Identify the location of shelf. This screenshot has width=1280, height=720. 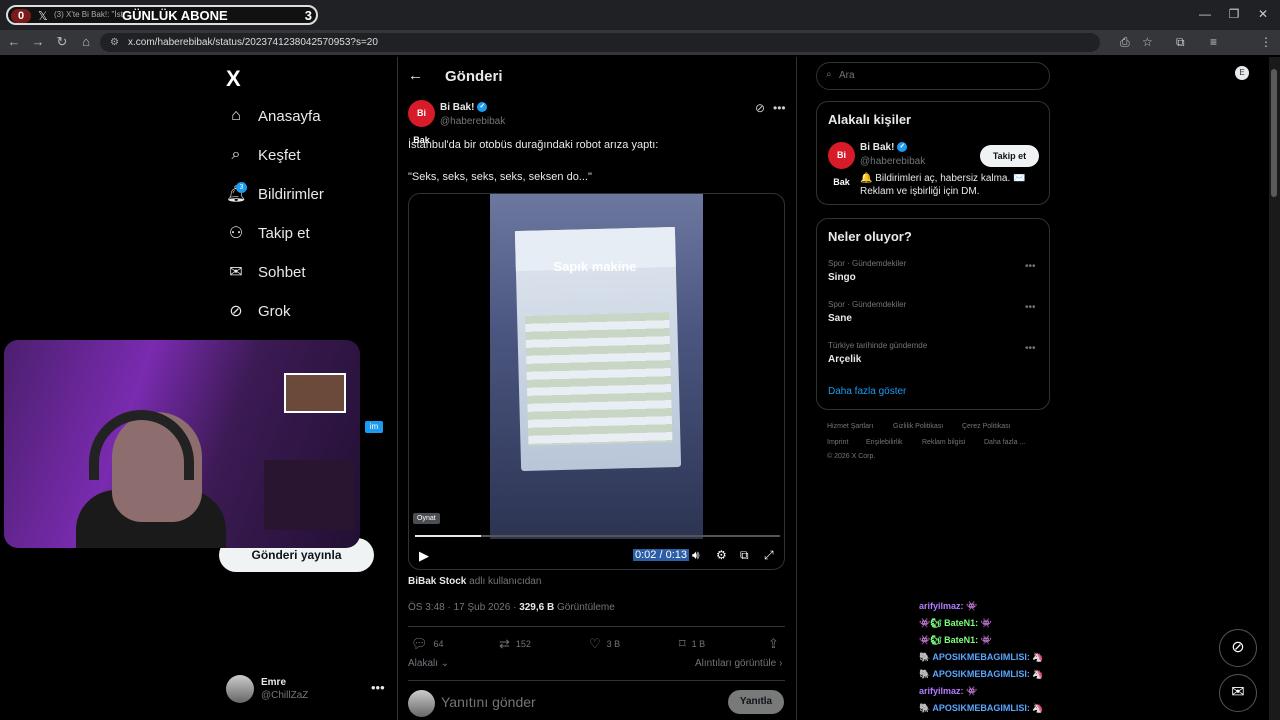
(309, 495).